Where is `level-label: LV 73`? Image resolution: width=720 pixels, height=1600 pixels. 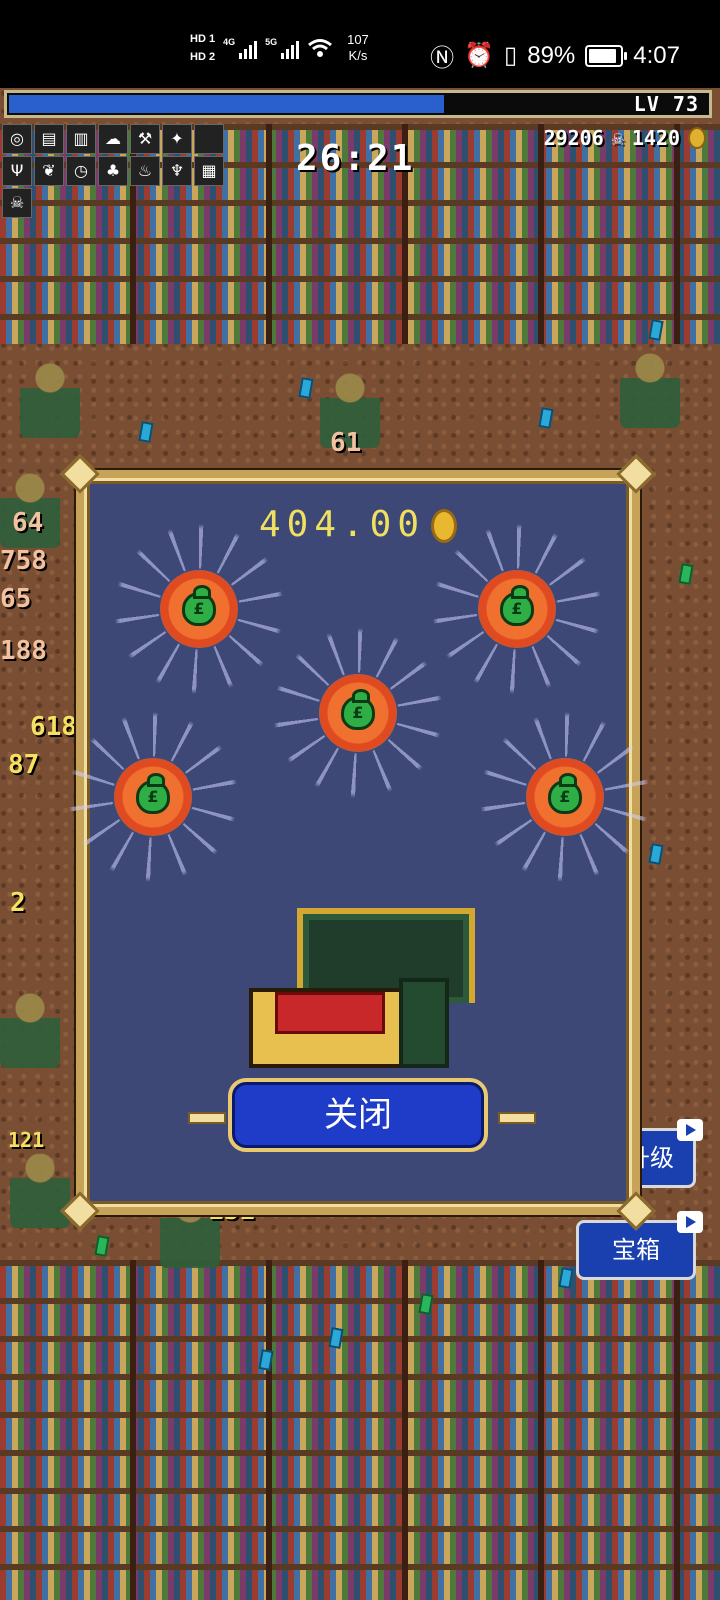 level-label: LV 73 is located at coordinates (666, 104).